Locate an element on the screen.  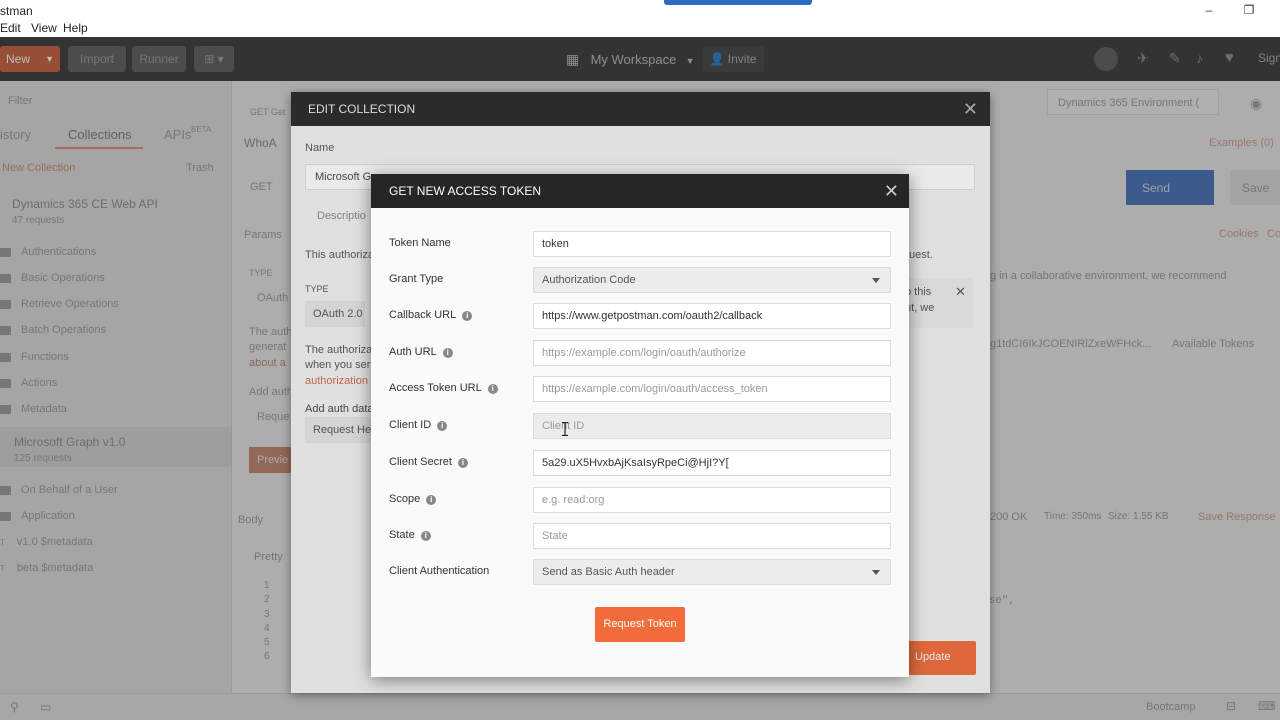
client-auth-value: Send as Basic Auth header is located at coordinates (608, 572).